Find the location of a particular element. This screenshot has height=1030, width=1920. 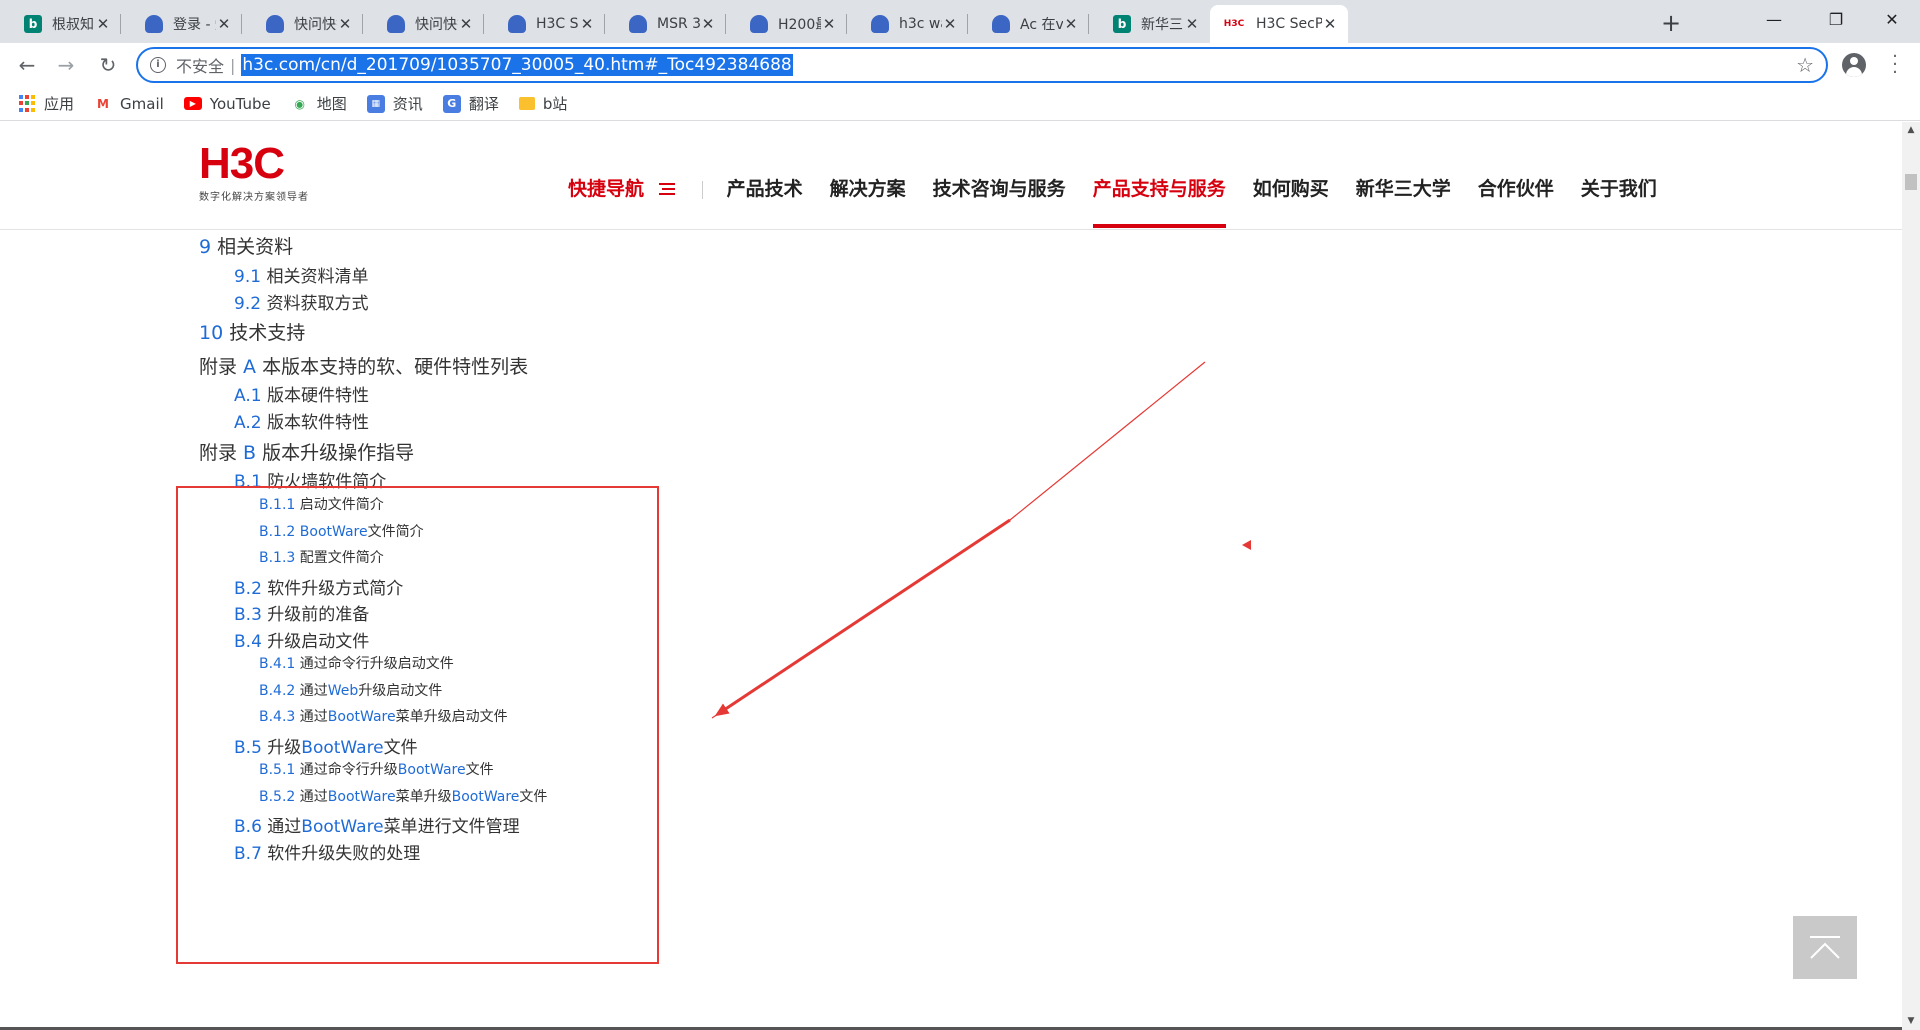

annotation-pointer-mark is located at coordinates (1246, 545).